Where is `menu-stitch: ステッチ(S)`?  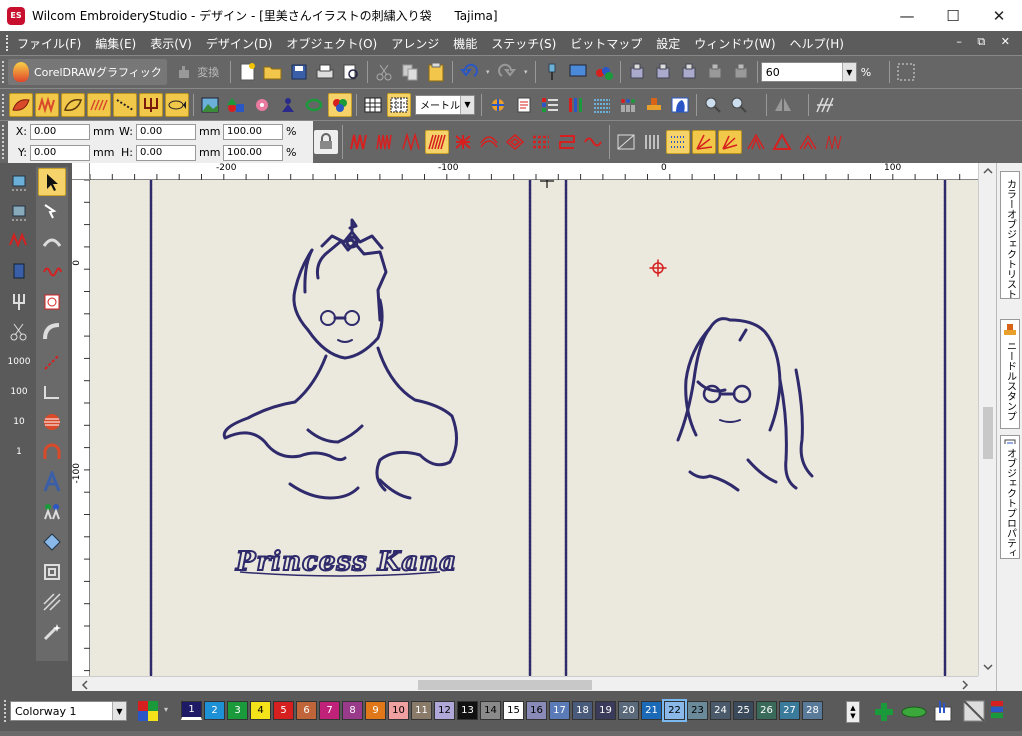
menu-stitch: ステッチ(S) is located at coordinates (523, 43).